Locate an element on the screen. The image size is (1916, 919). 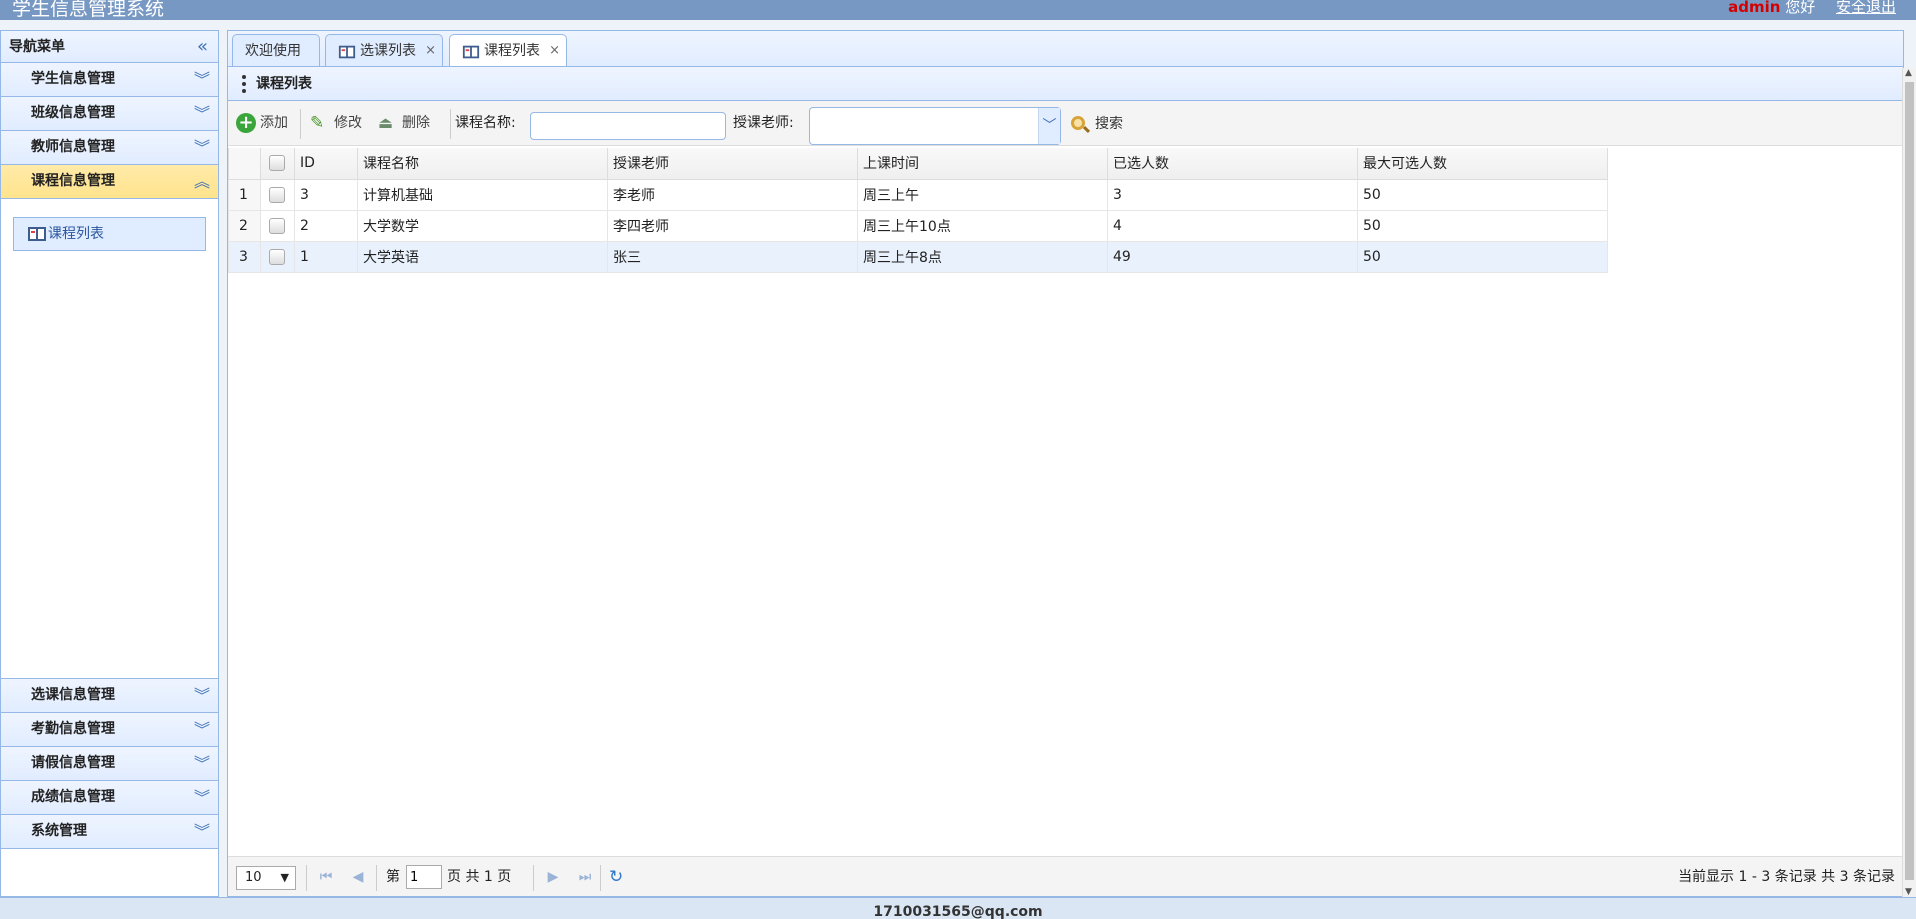
tab-label: 欢迎使用 is located at coordinates (273, 51).